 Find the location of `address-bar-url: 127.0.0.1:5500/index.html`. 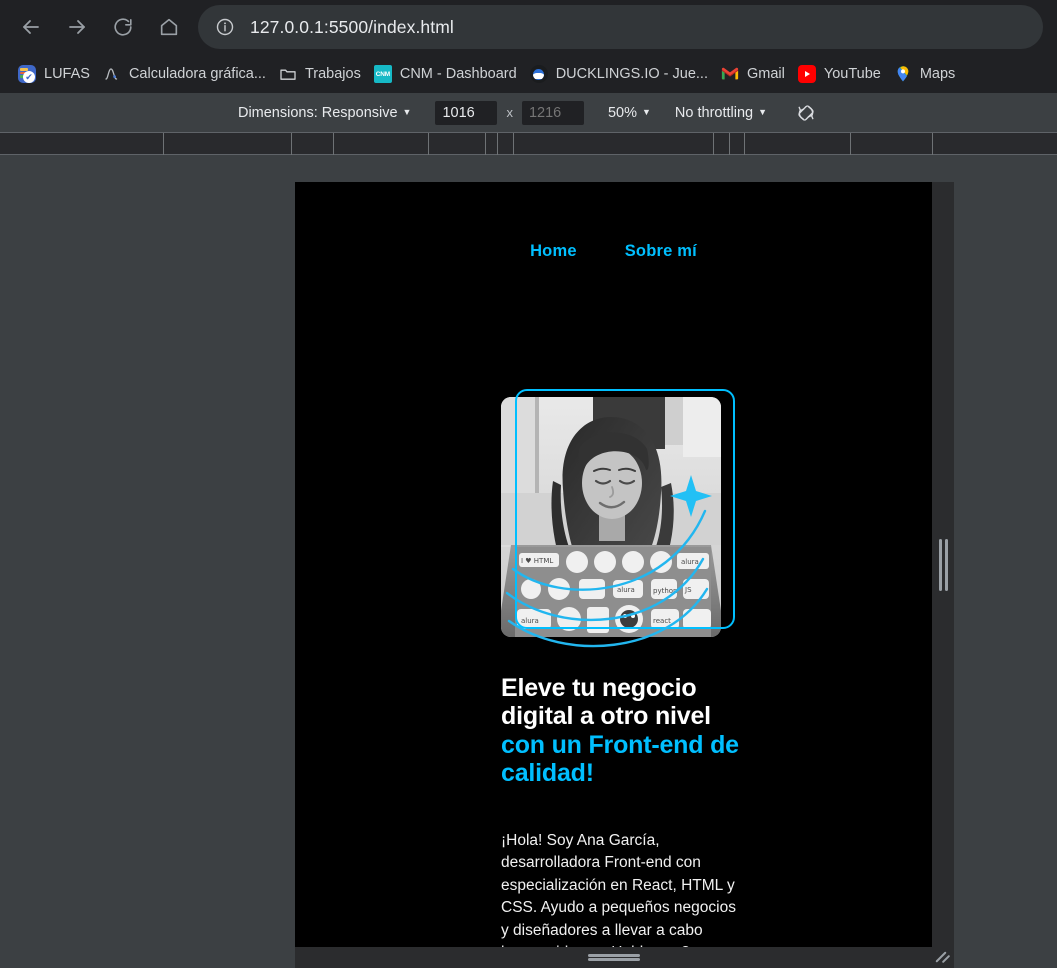

address-bar-url: 127.0.0.1:5500/index.html is located at coordinates (352, 26).